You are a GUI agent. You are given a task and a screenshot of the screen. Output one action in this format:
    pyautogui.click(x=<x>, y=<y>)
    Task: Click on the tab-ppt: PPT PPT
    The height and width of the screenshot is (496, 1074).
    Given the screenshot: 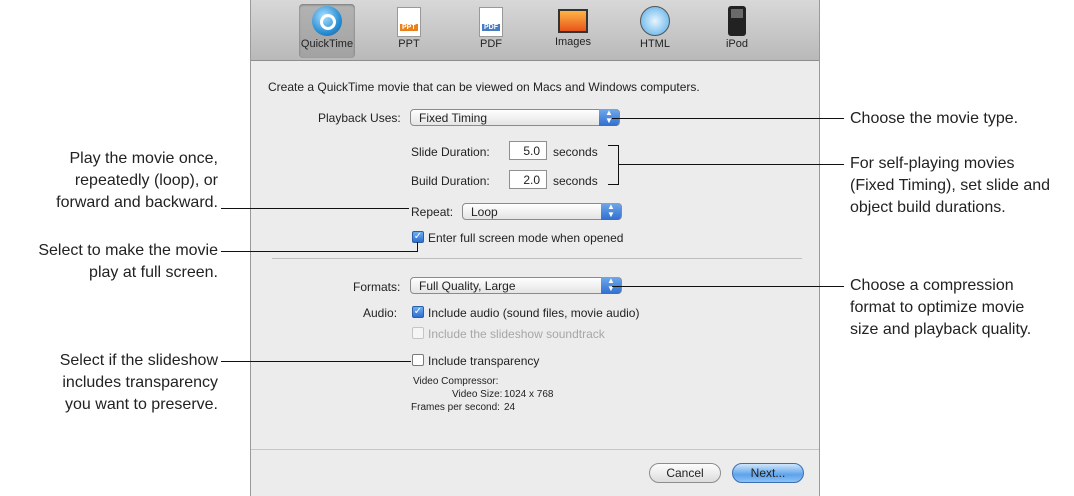 What is the action you would take?
    pyautogui.click(x=409, y=31)
    